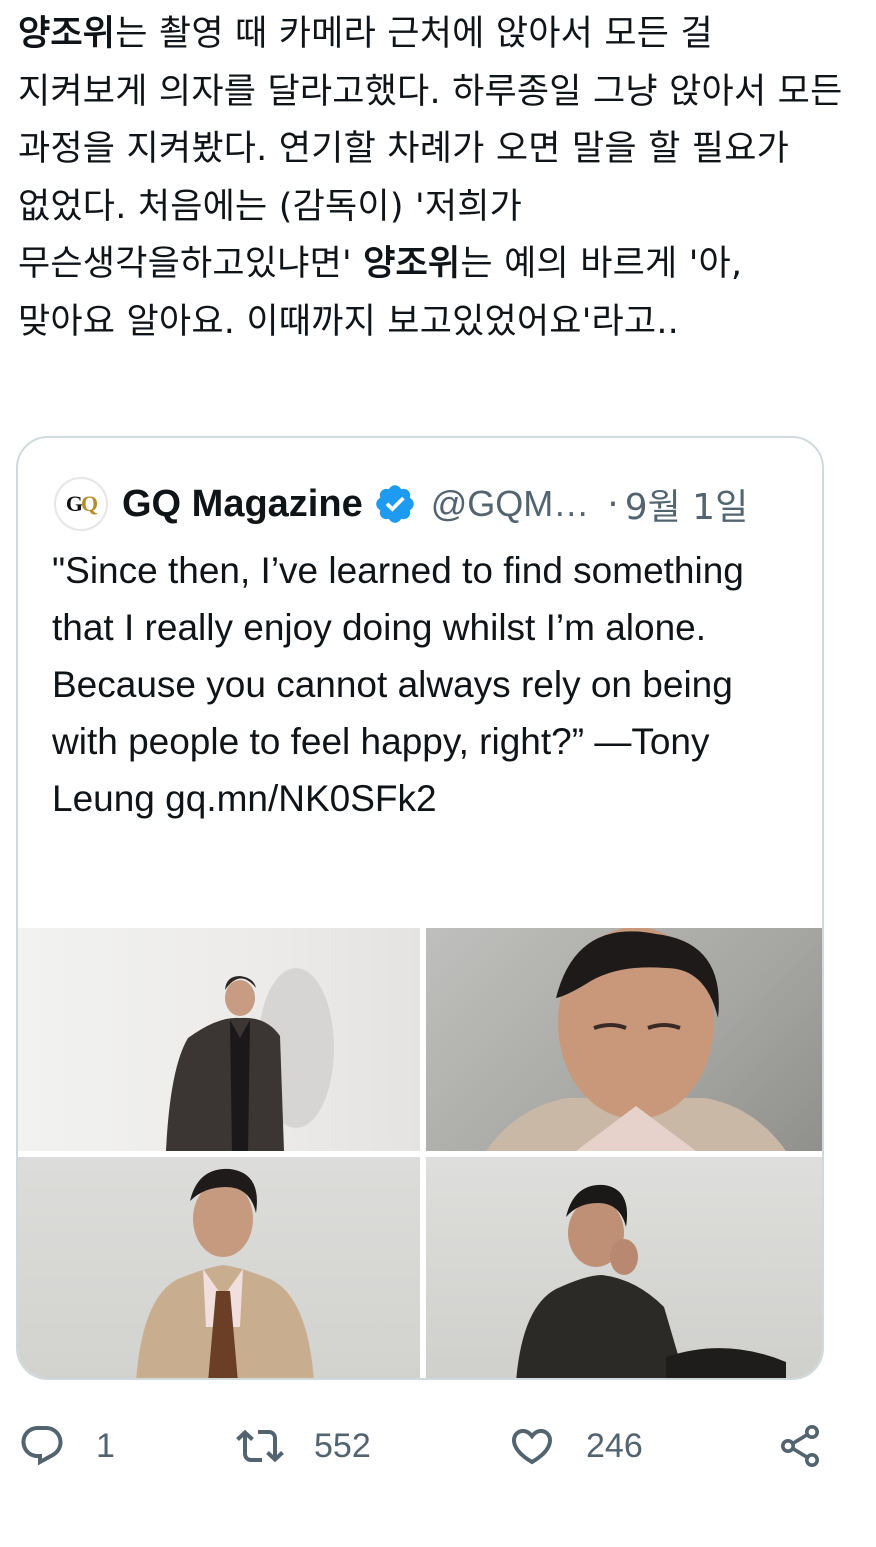  What do you see at coordinates (636, 1039) in the screenshot?
I see `photo-2-illustration` at bounding box center [636, 1039].